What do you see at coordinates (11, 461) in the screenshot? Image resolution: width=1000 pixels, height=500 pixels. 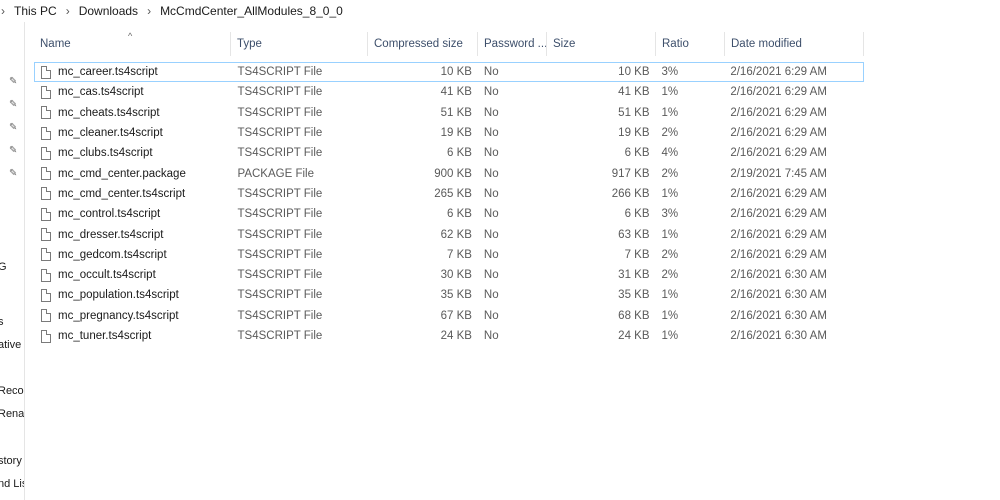 I see `nav-item-label: story` at bounding box center [11, 461].